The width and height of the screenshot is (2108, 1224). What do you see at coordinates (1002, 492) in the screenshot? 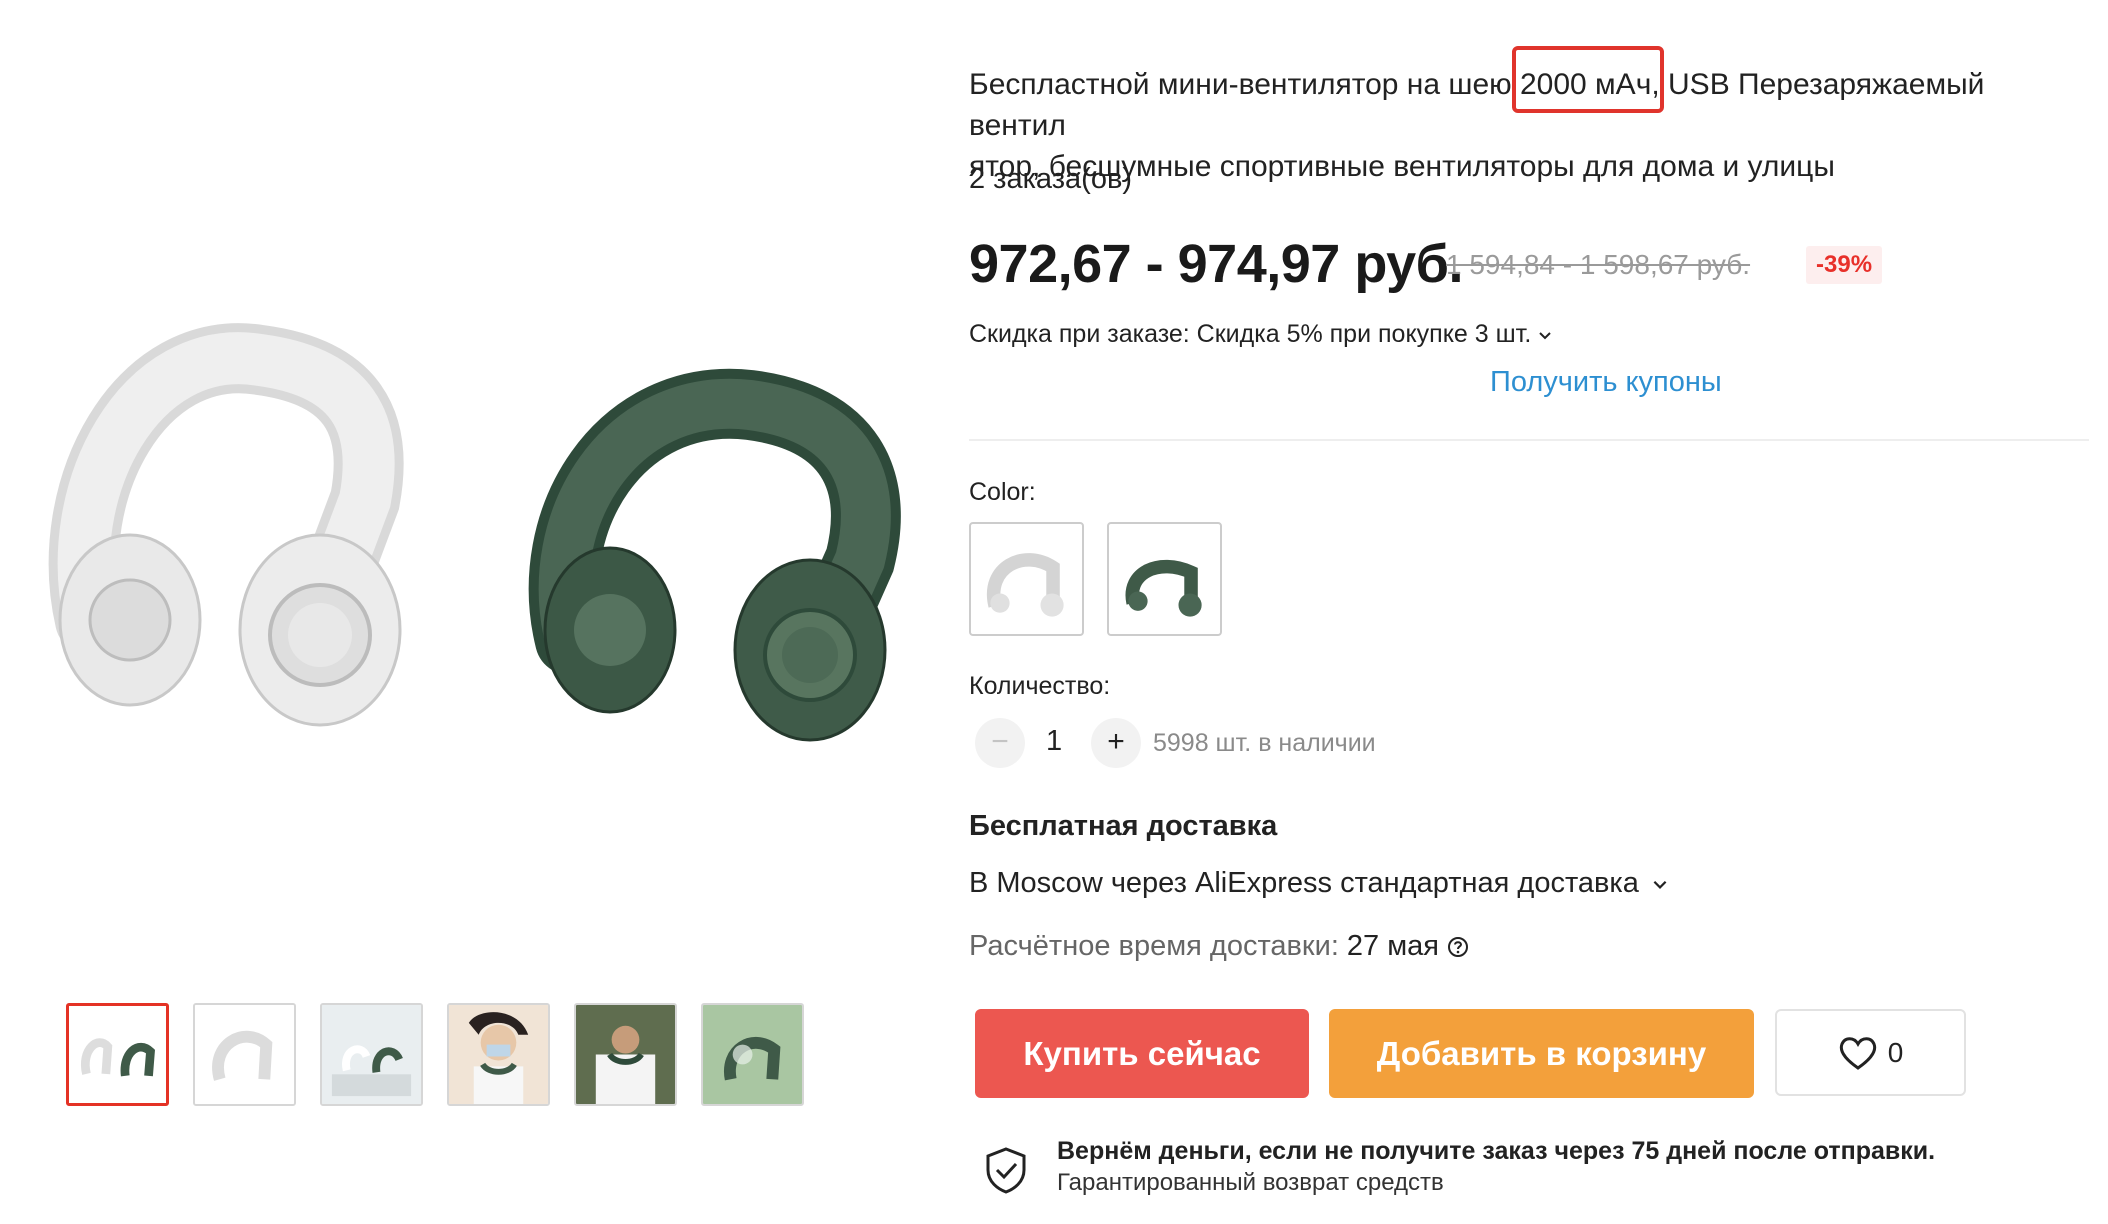
I see `color-label: Color:` at bounding box center [1002, 492].